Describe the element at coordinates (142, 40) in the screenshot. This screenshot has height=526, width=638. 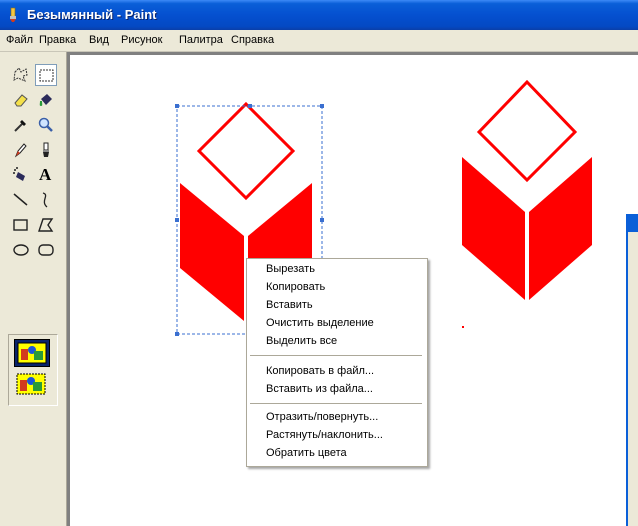
I see `menu-image: Рисунок` at that location.